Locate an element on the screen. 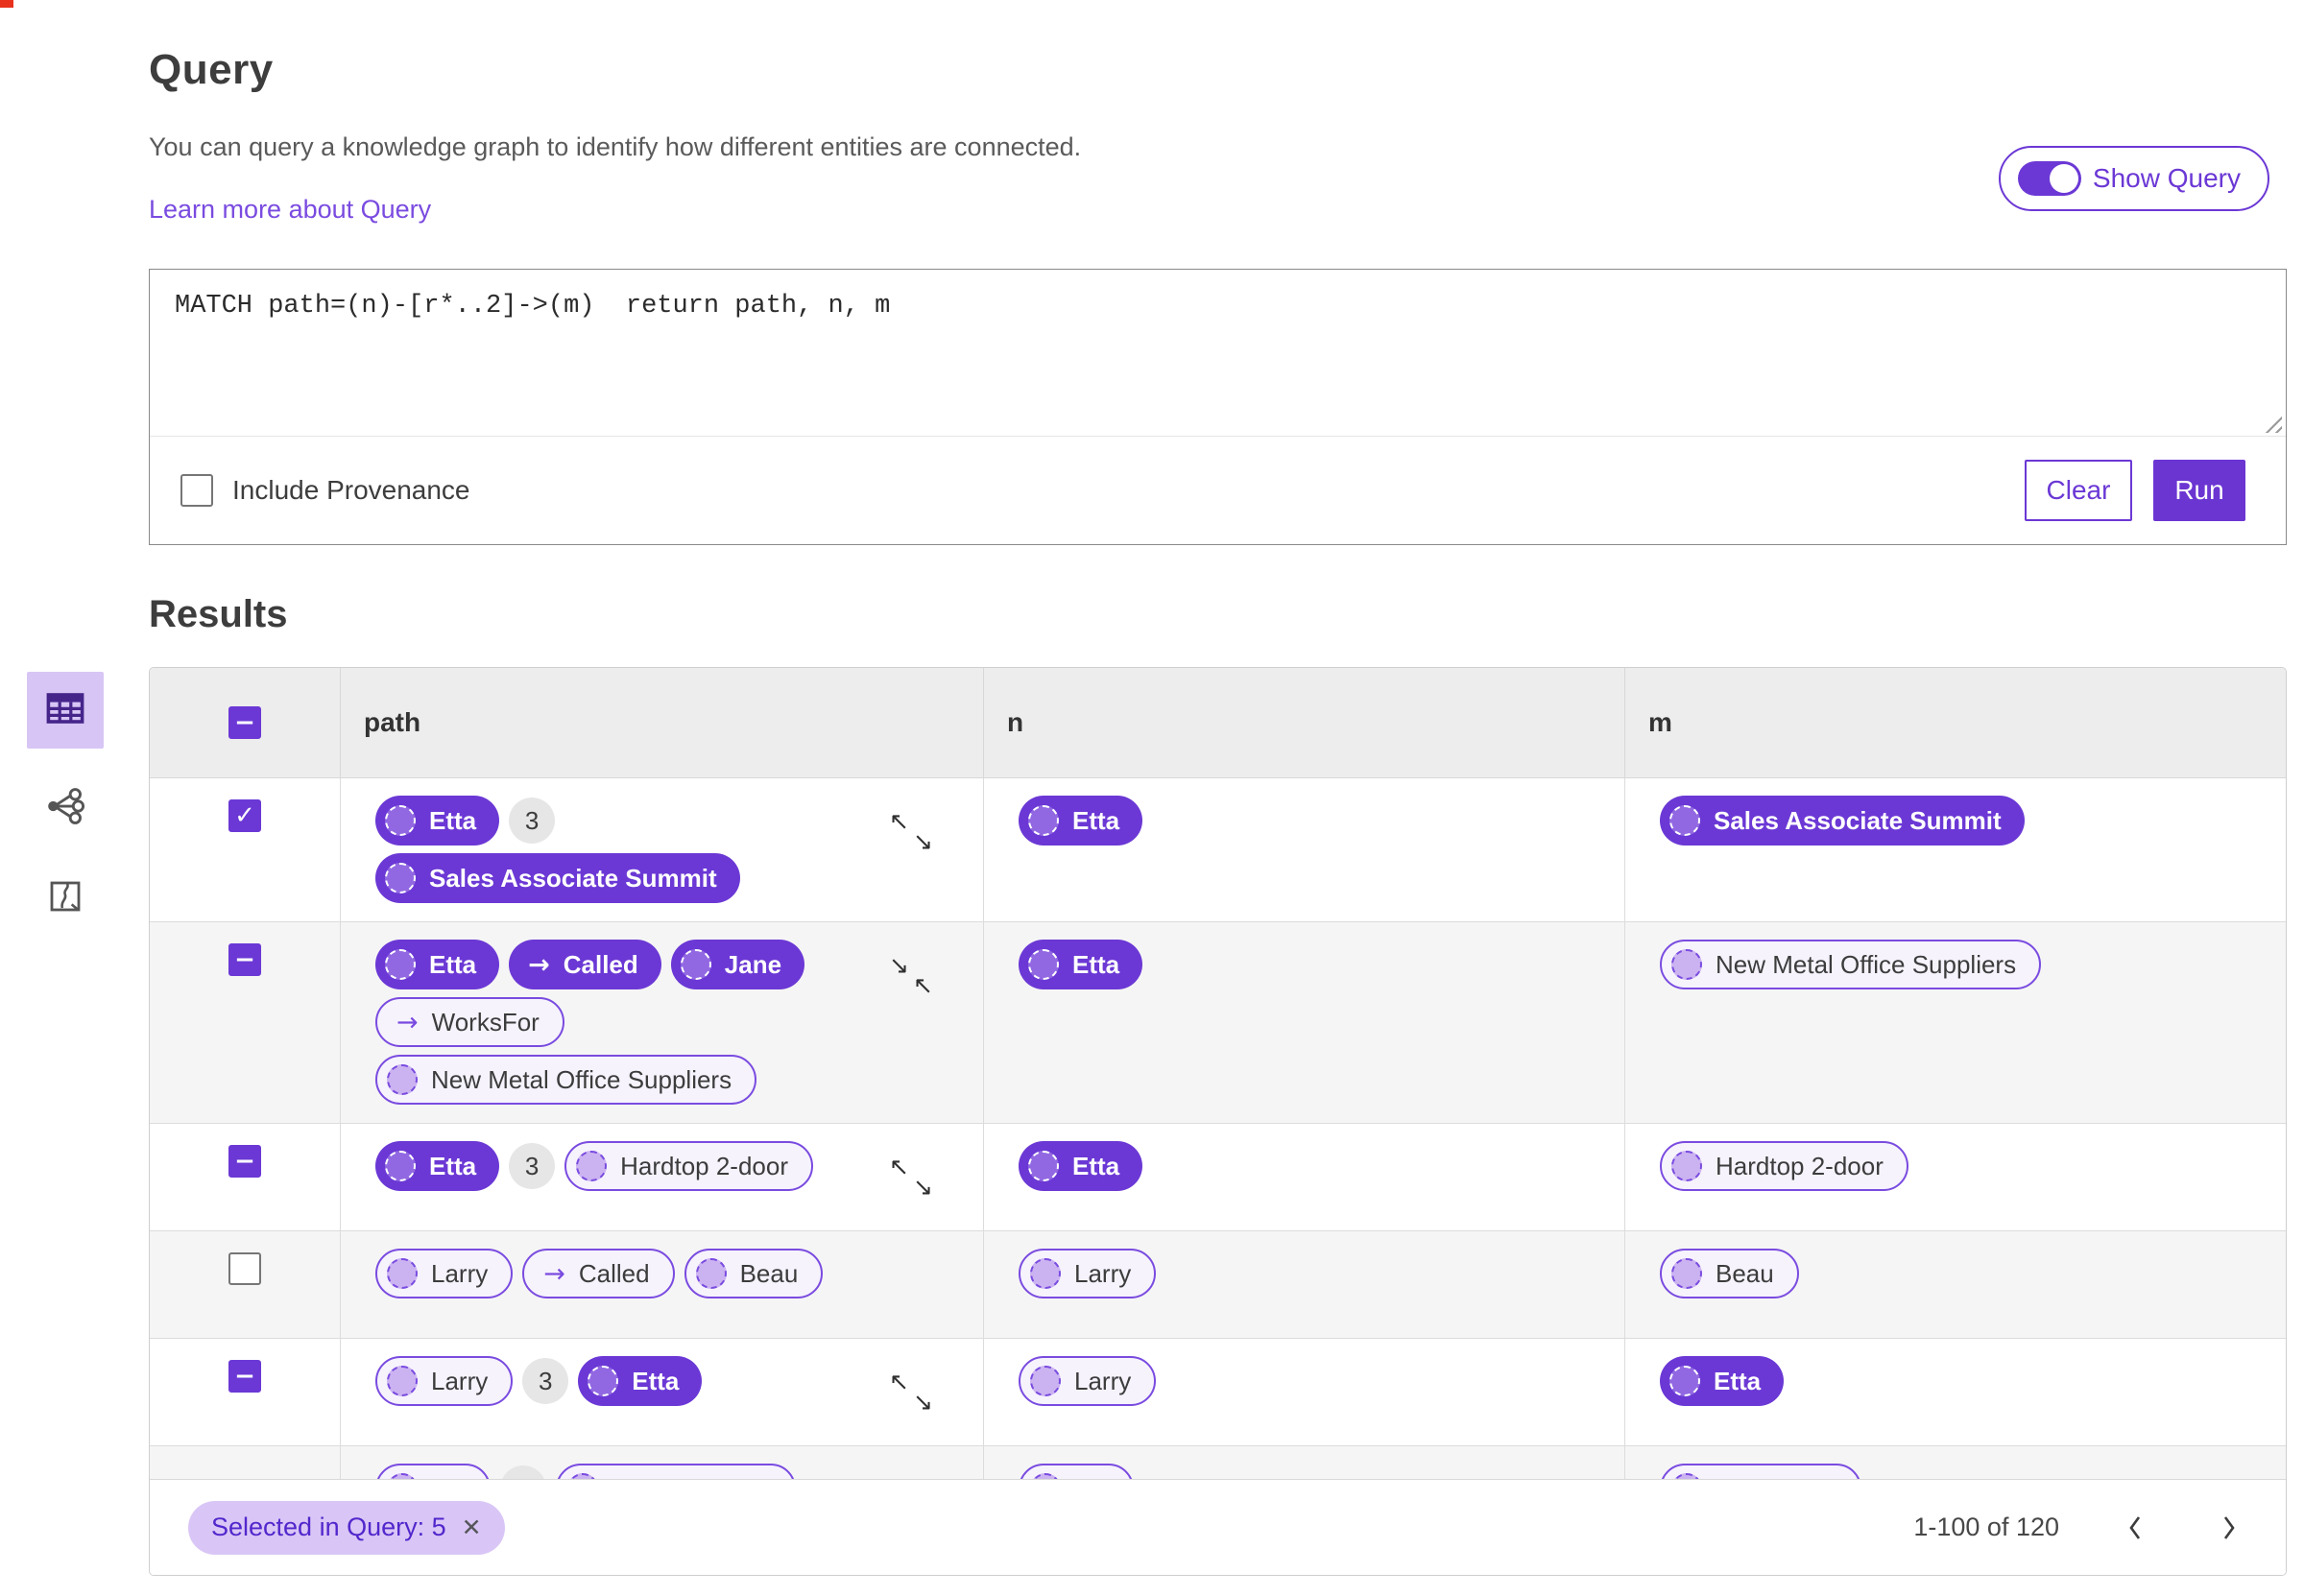 This screenshot has width=2304, height=1596. pill-label: Called is located at coordinates (614, 1273).